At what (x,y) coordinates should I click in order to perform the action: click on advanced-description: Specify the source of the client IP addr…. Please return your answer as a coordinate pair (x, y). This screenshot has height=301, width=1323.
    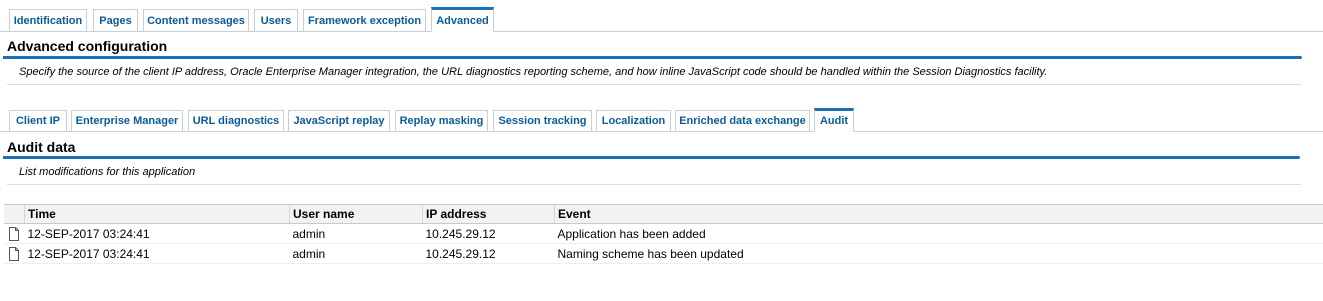
    Looking at the image, I should click on (533, 72).